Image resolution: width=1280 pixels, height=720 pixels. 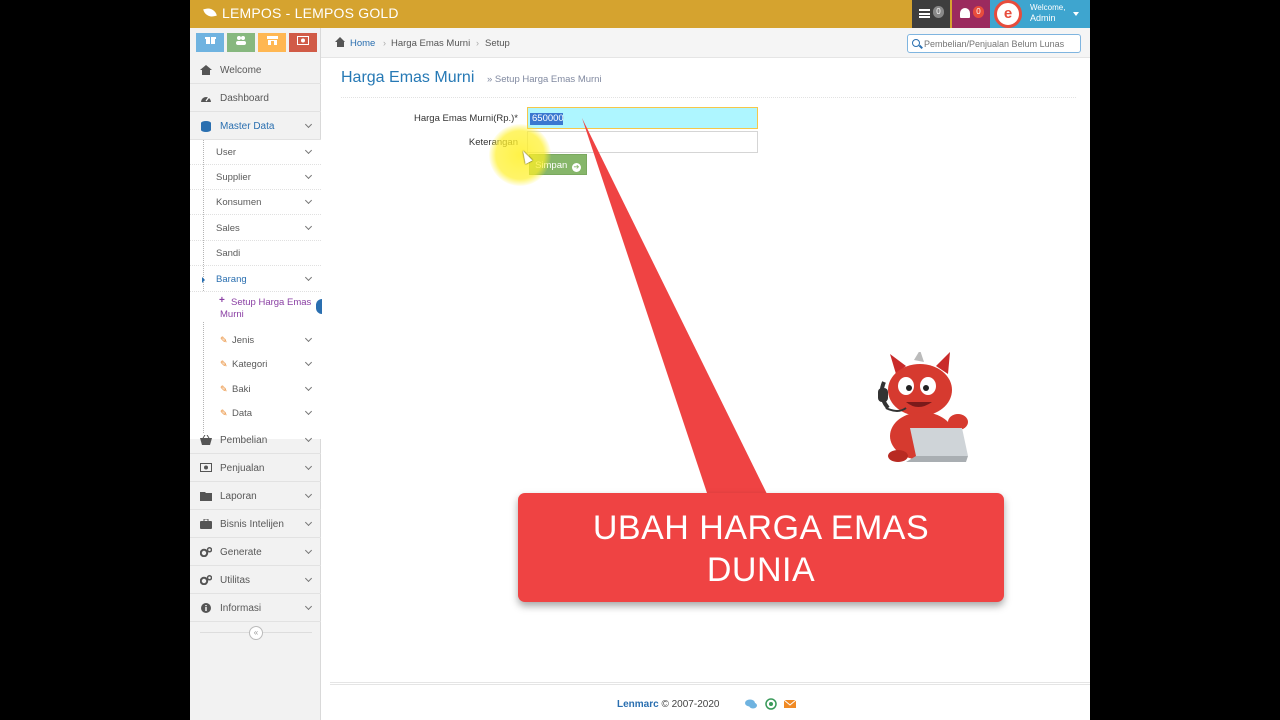 What do you see at coordinates (923, 407) in the screenshot?
I see `mascot-image` at bounding box center [923, 407].